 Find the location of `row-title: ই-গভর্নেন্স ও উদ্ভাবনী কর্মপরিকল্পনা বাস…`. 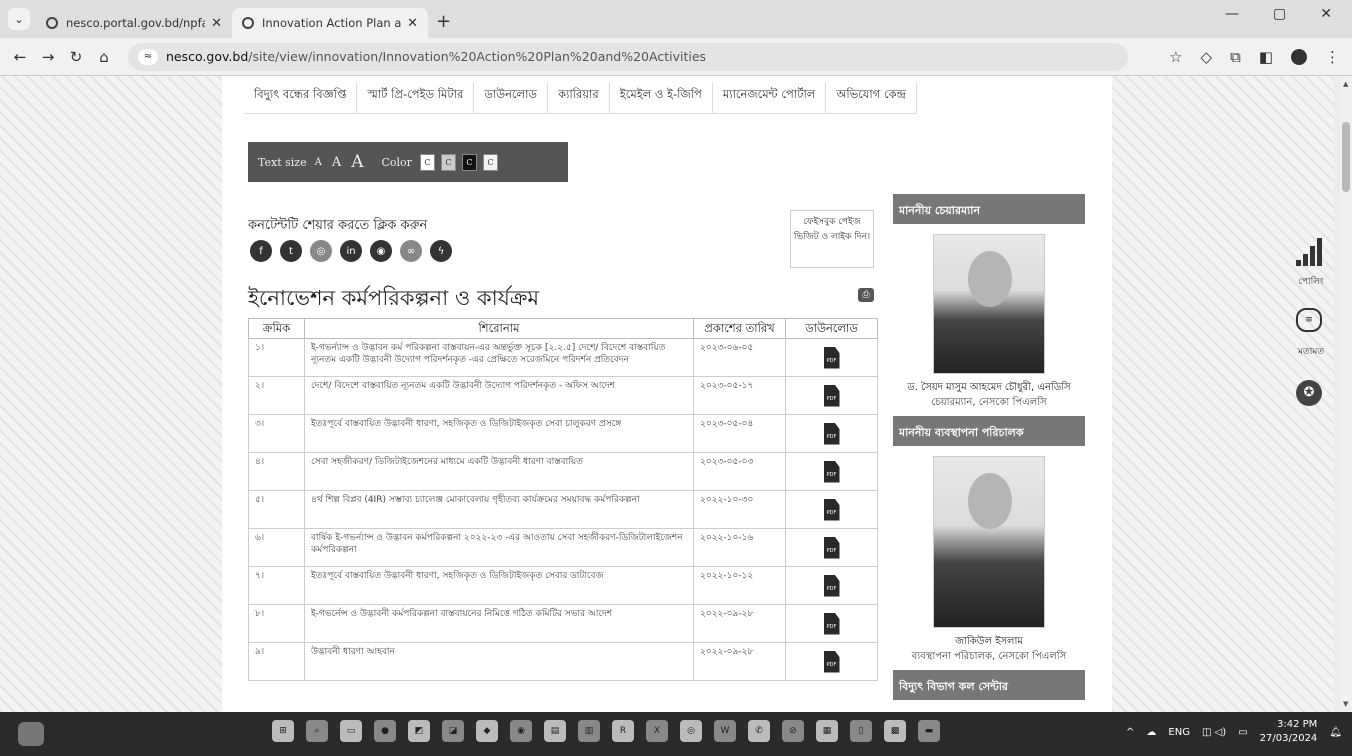

row-title: ই-গভর্নেন্স ও উদ্ভাবনী কর্মপরিকল্পনা বাস… is located at coordinates (499, 623).